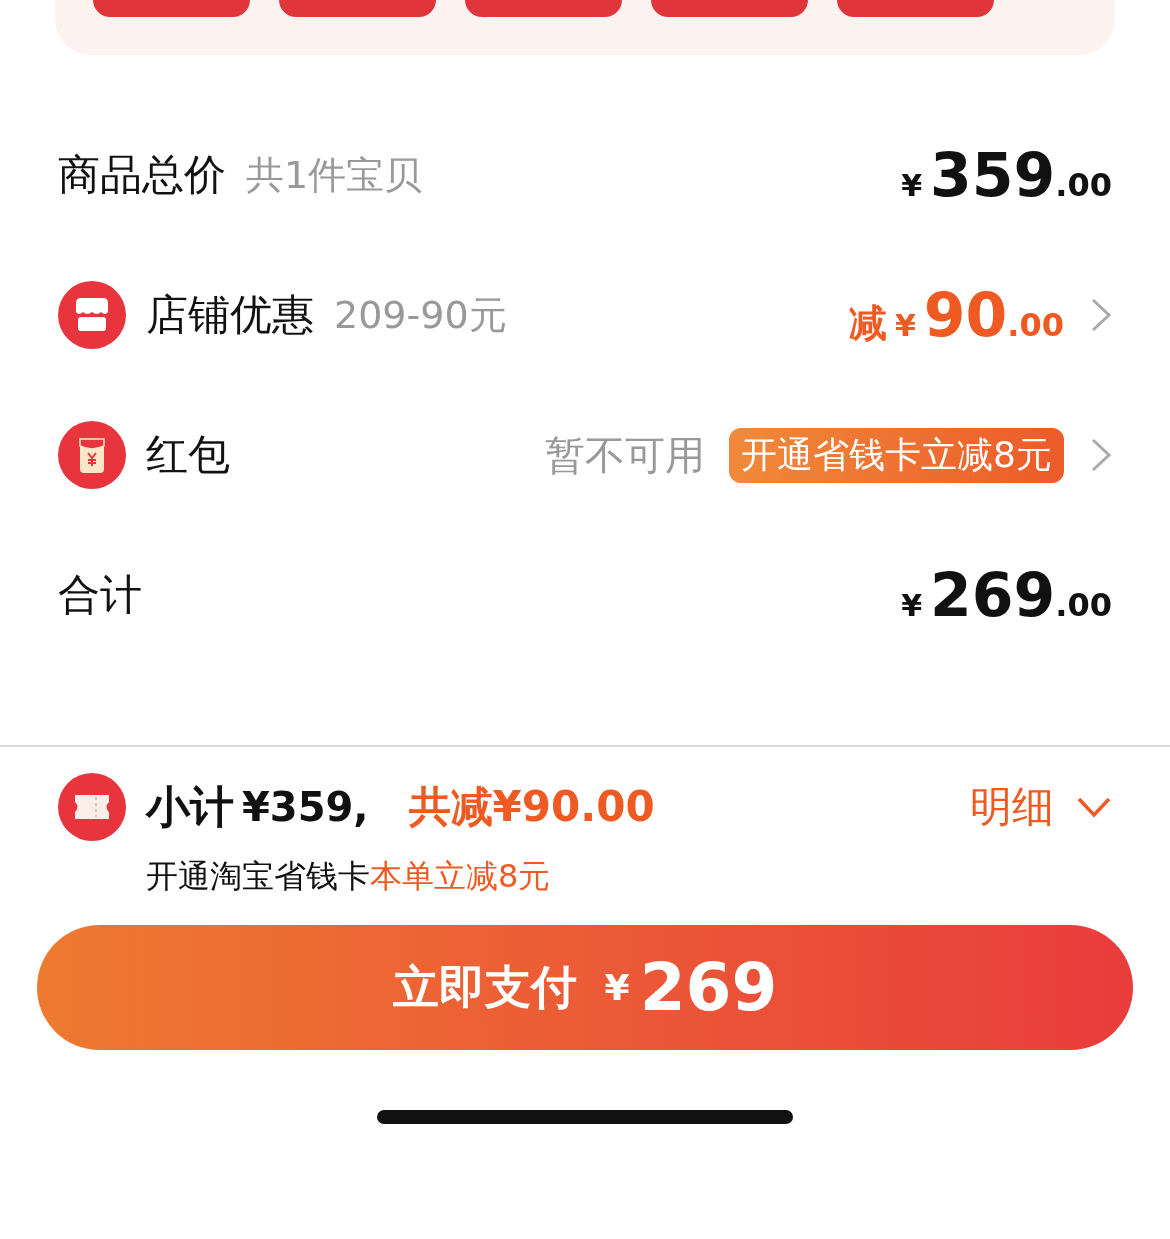  I want to click on status-text: 暂不可用, so click(625, 455).